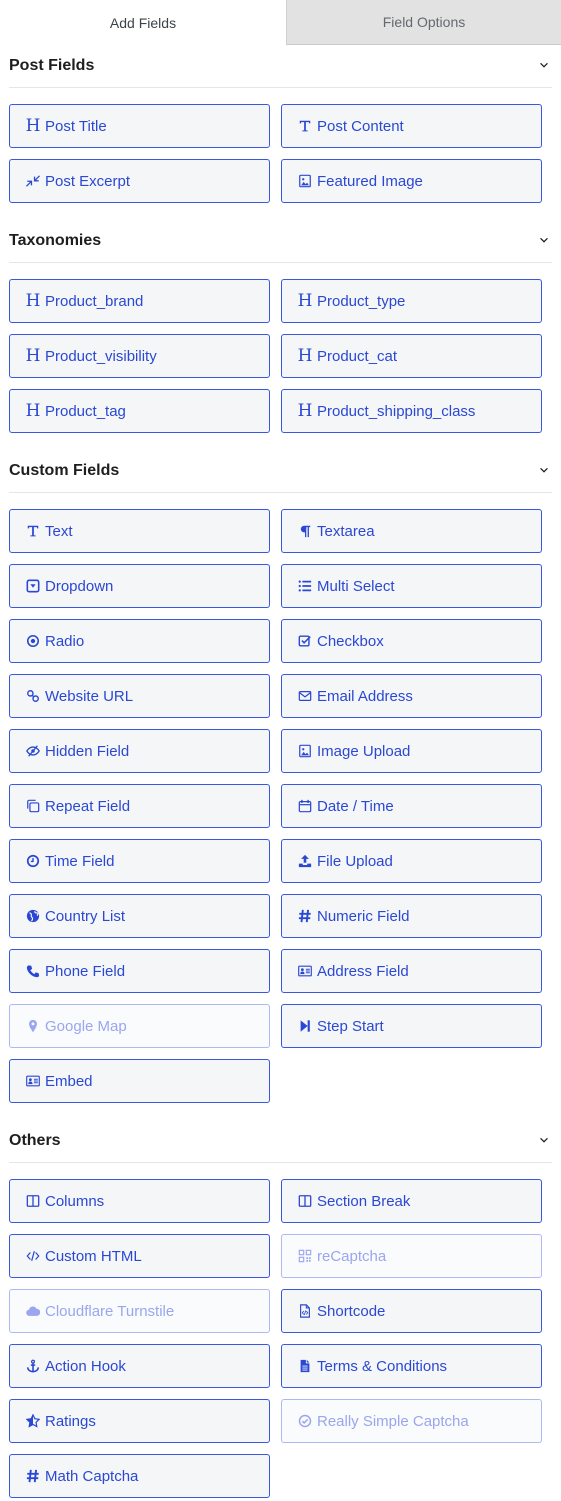 The height and width of the screenshot is (1501, 561). What do you see at coordinates (139, 696) in the screenshot?
I see `field-button-website-url: Website URL` at bounding box center [139, 696].